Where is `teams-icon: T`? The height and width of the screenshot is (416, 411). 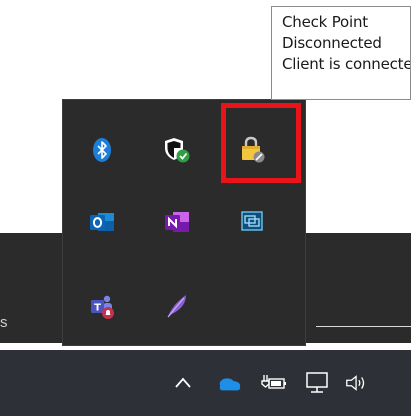 teams-icon: T is located at coordinates (102, 306).